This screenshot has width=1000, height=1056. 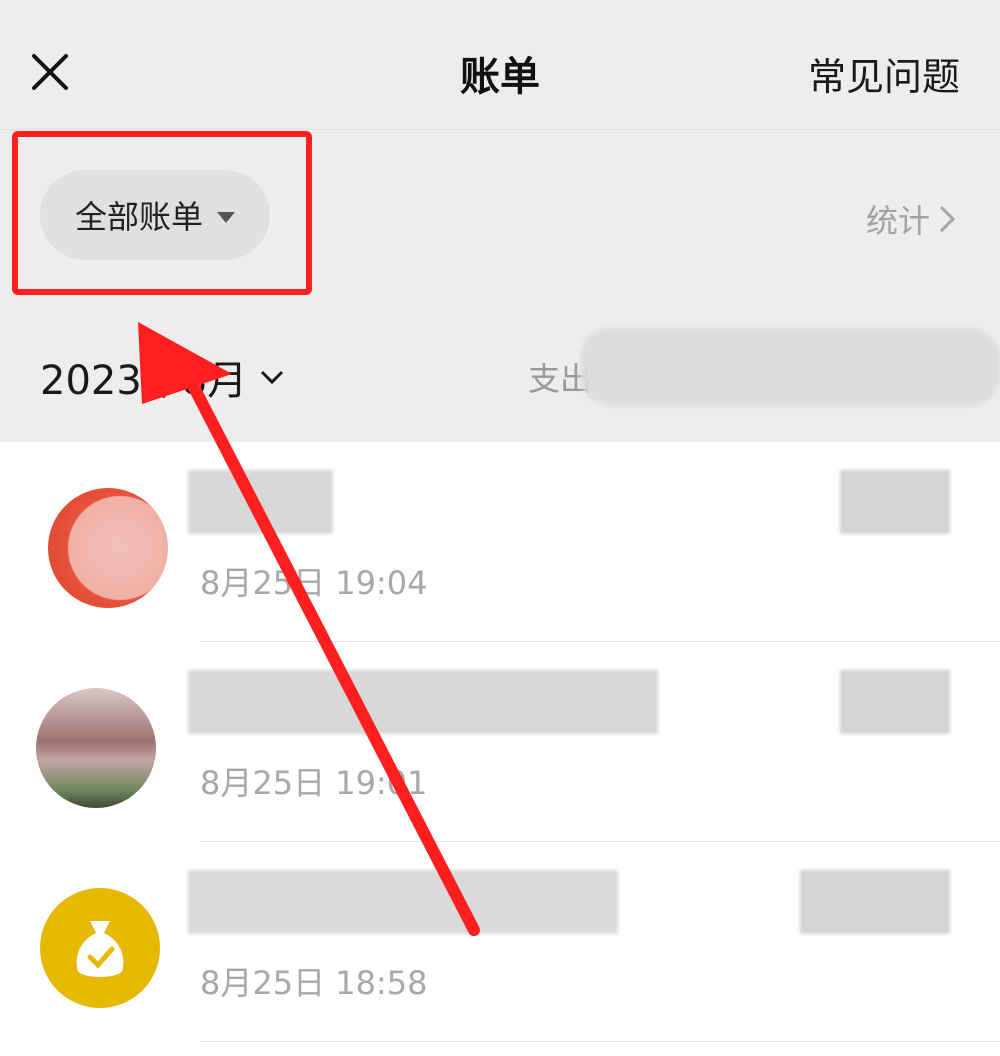 What do you see at coordinates (314, 783) in the screenshot?
I see `transaction-time: 8月25日 19:01` at bounding box center [314, 783].